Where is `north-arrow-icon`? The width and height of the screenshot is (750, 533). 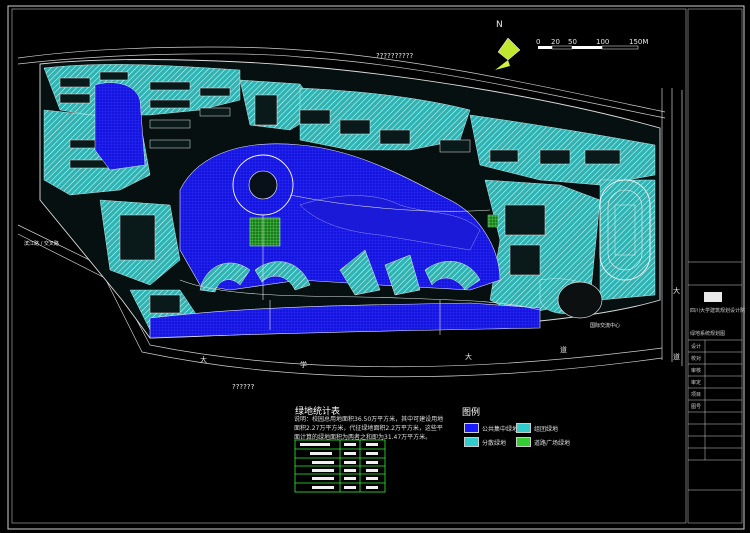
north-arrow-icon is located at coordinates (508, 53).